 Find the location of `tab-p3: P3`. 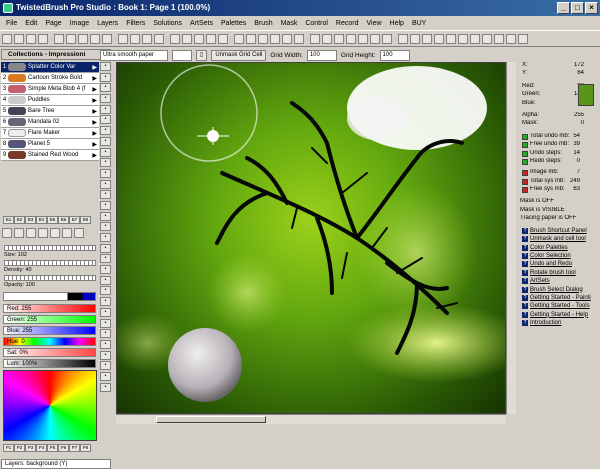

tab-p3: P3 is located at coordinates (30, 448).